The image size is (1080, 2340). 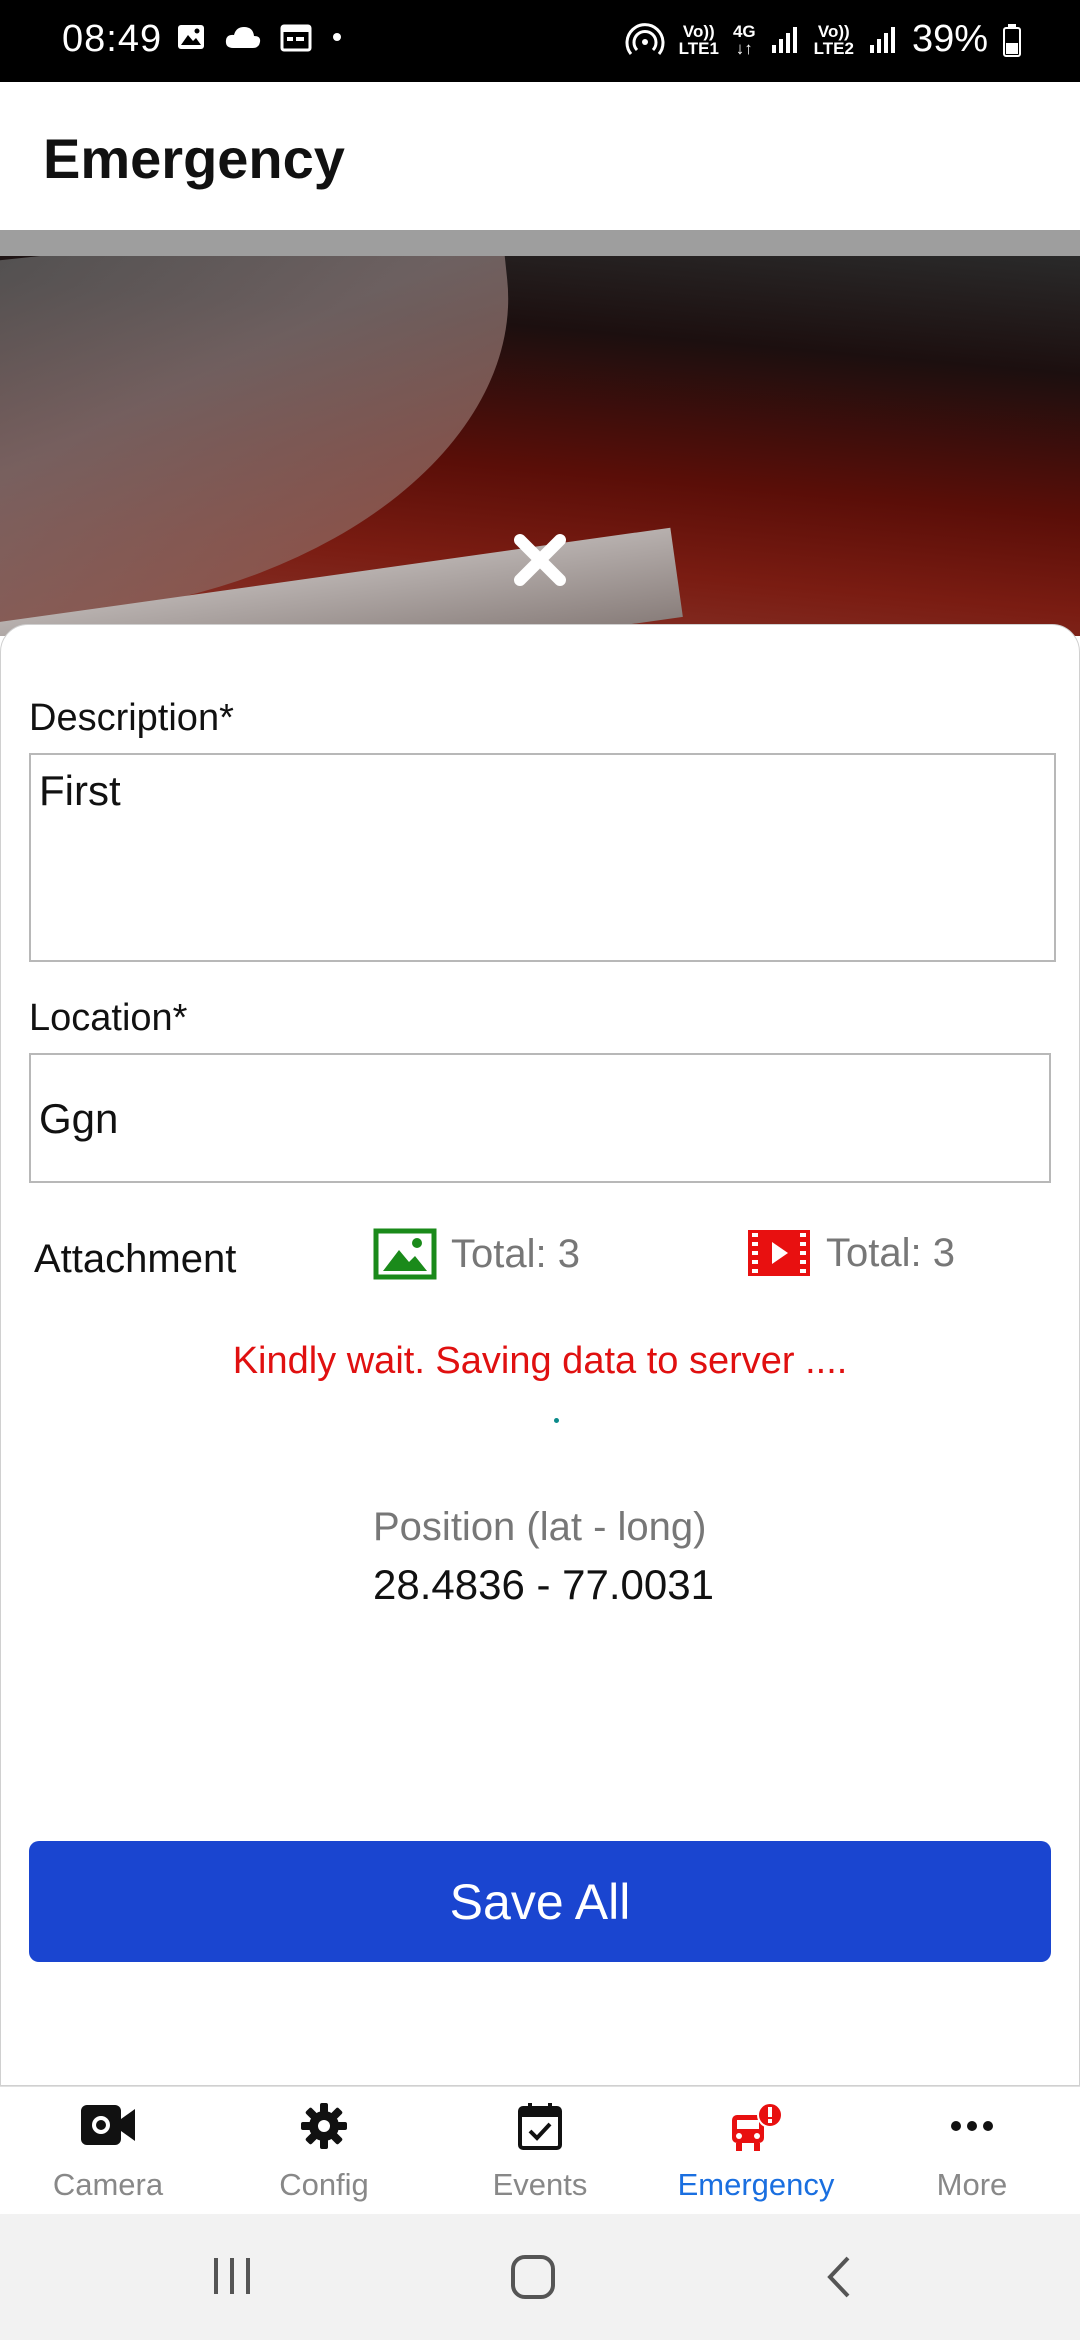 What do you see at coordinates (540, 560) in the screenshot?
I see `close-icon` at bounding box center [540, 560].